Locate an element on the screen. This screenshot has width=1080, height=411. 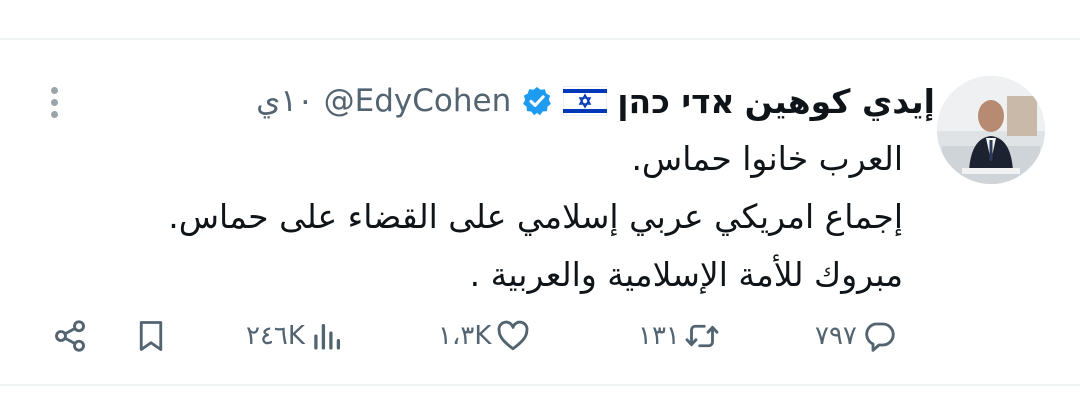
views-count: ٢٤٦K is located at coordinates (275, 336).